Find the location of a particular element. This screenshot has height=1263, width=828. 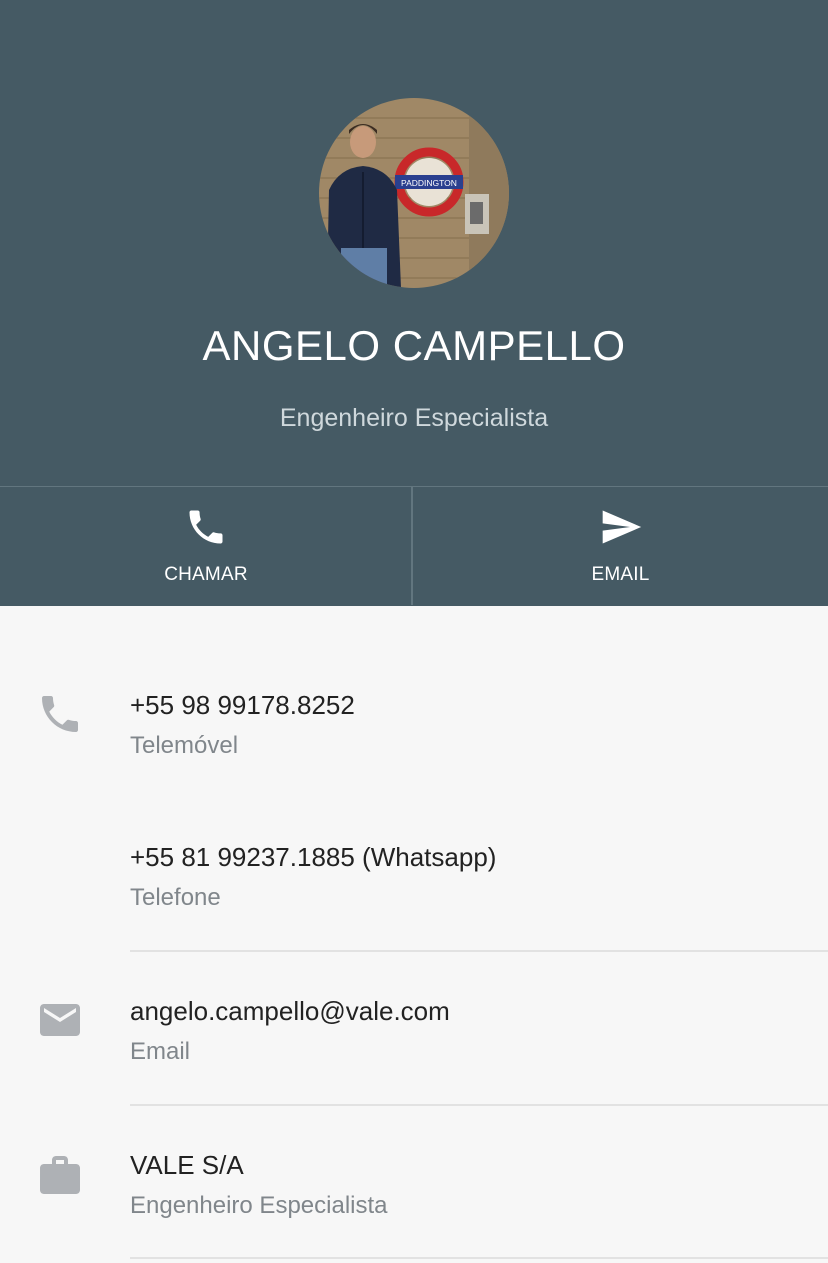

avatar: PADDINGTON is located at coordinates (414, 193).